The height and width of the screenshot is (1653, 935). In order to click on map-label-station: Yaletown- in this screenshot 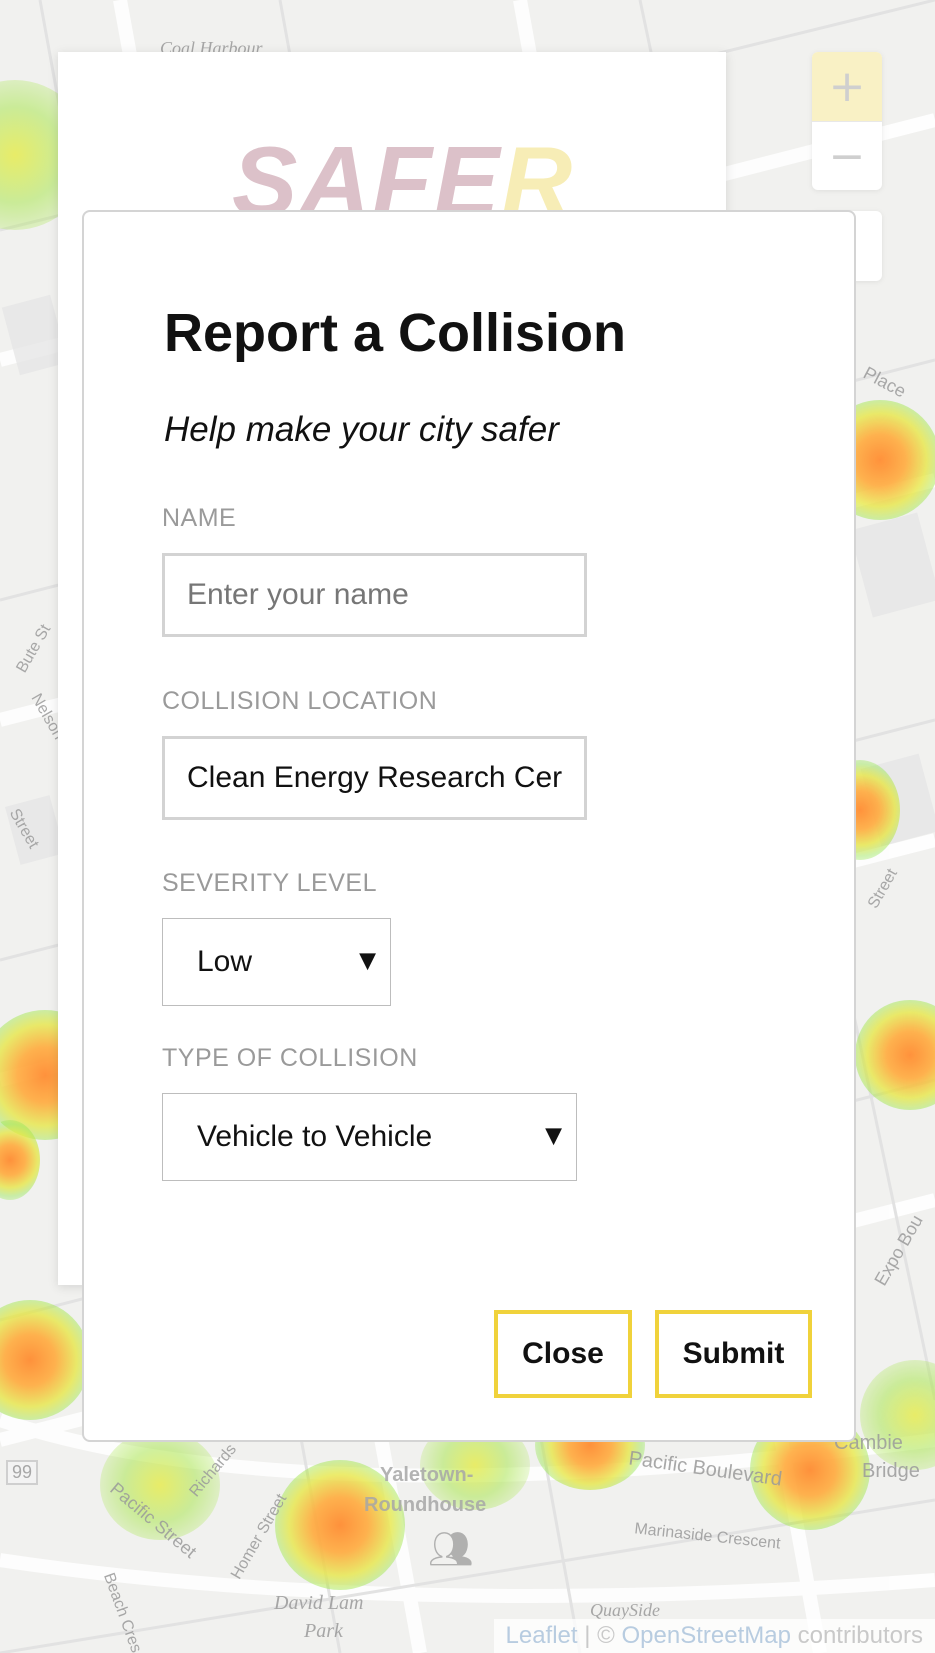, I will do `click(427, 1475)`.